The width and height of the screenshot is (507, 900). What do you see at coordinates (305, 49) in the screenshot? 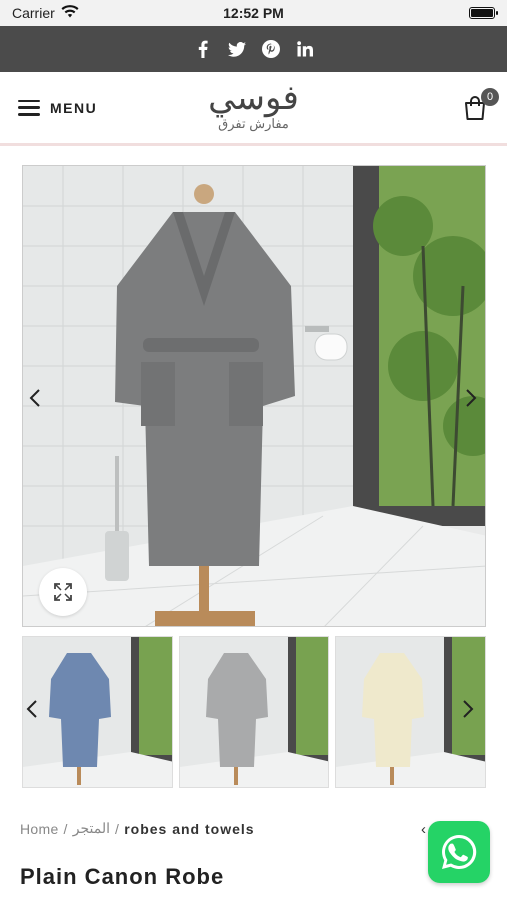
I see `linkedin-icon` at bounding box center [305, 49].